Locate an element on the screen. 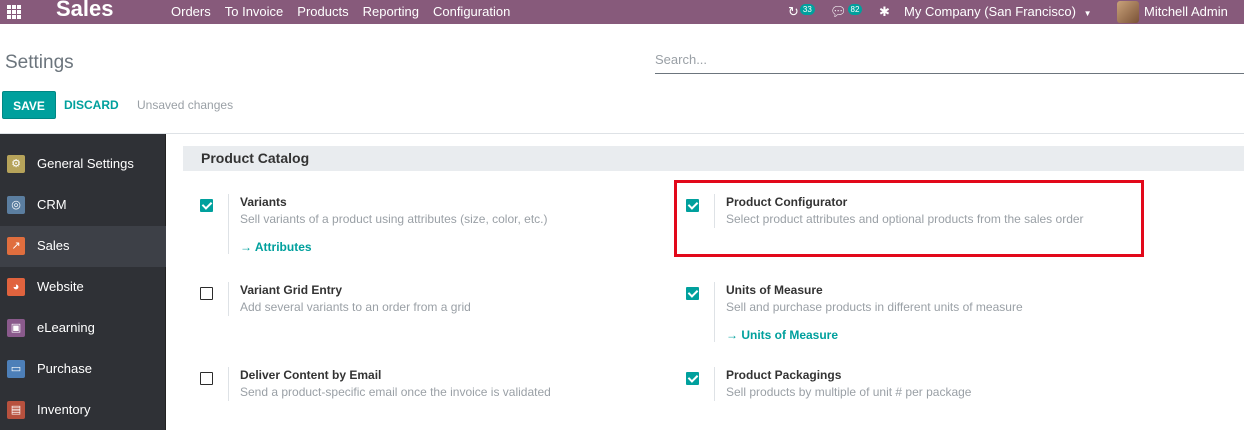  product-packagings-checkbox is located at coordinates (692, 378).